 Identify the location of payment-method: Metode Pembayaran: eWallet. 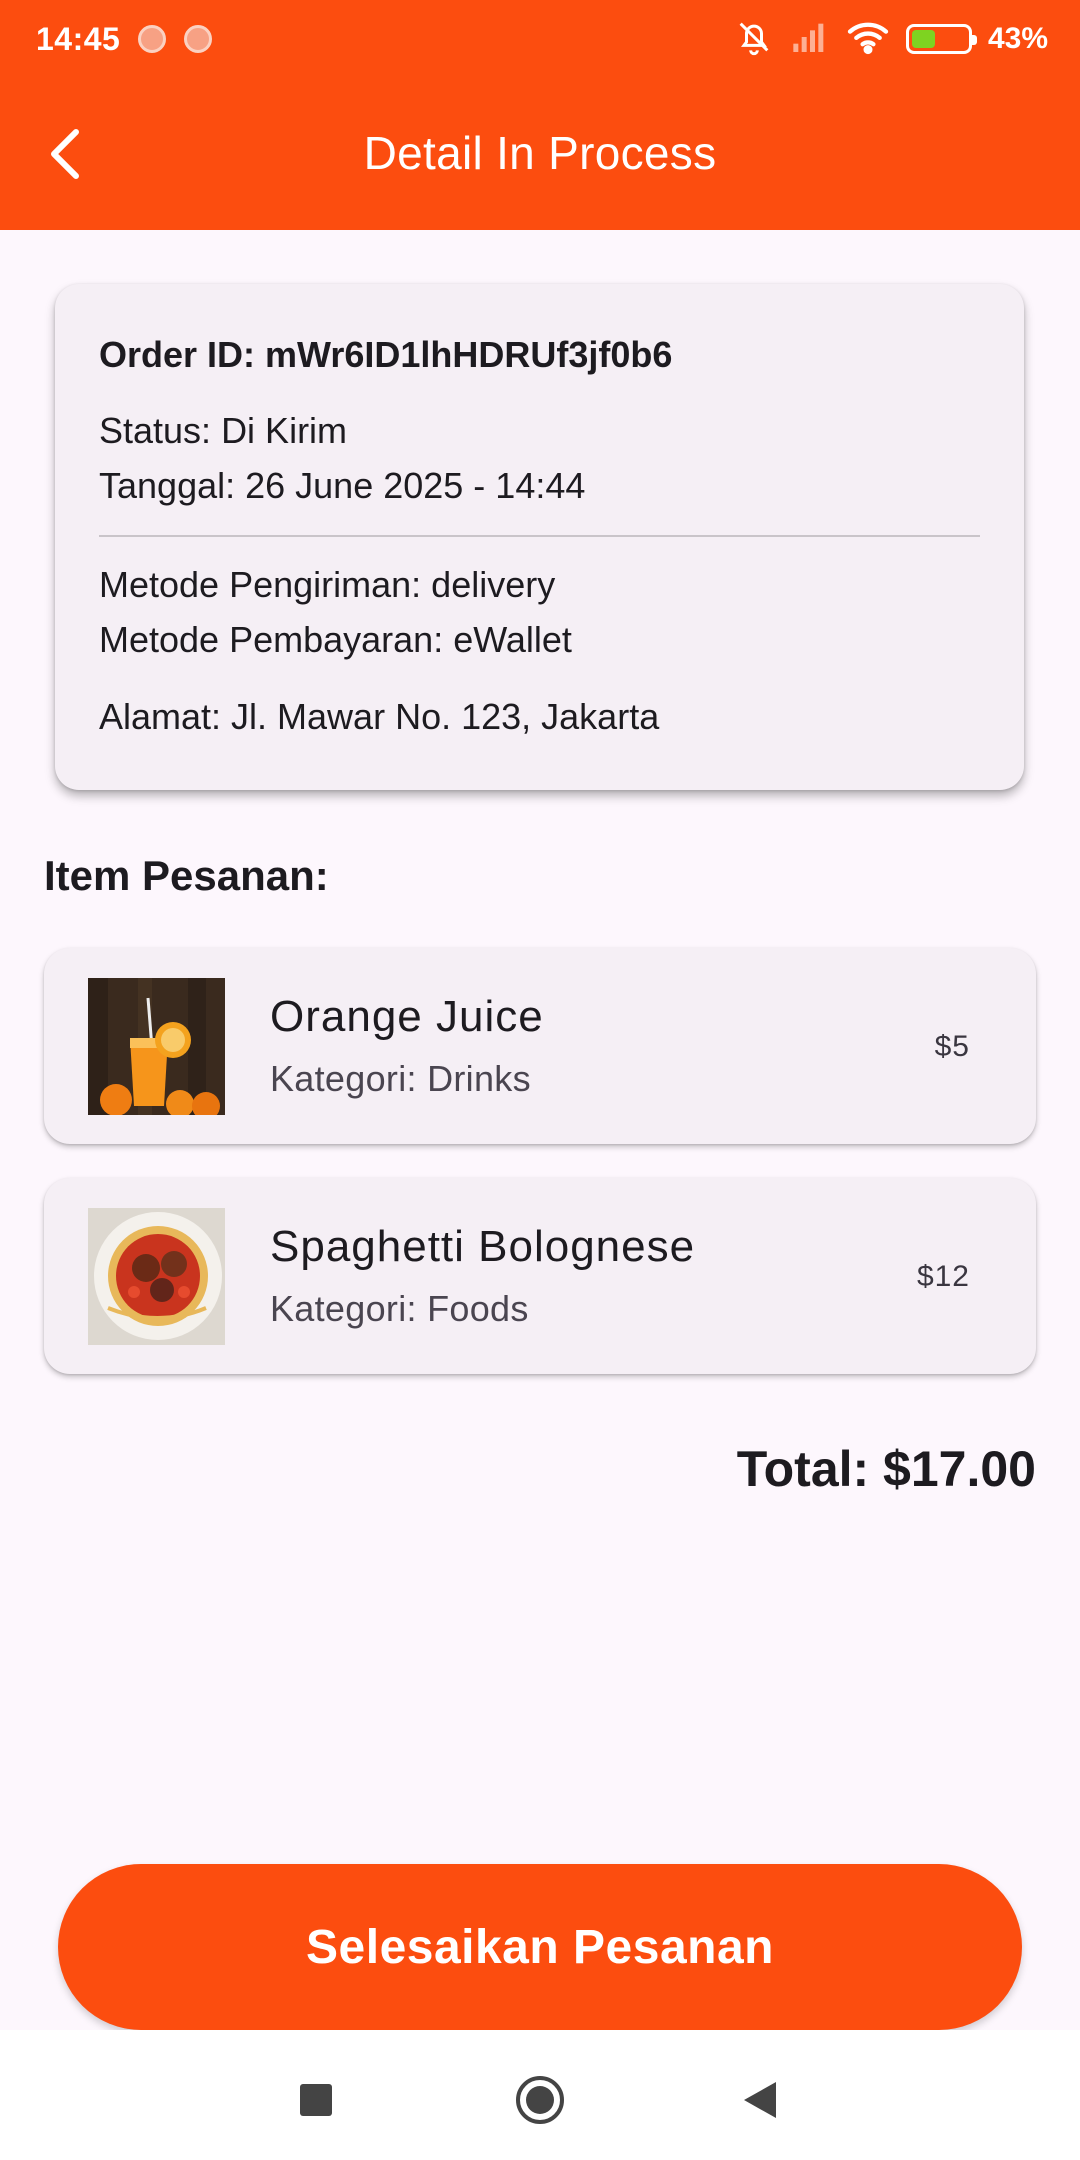
(335, 639).